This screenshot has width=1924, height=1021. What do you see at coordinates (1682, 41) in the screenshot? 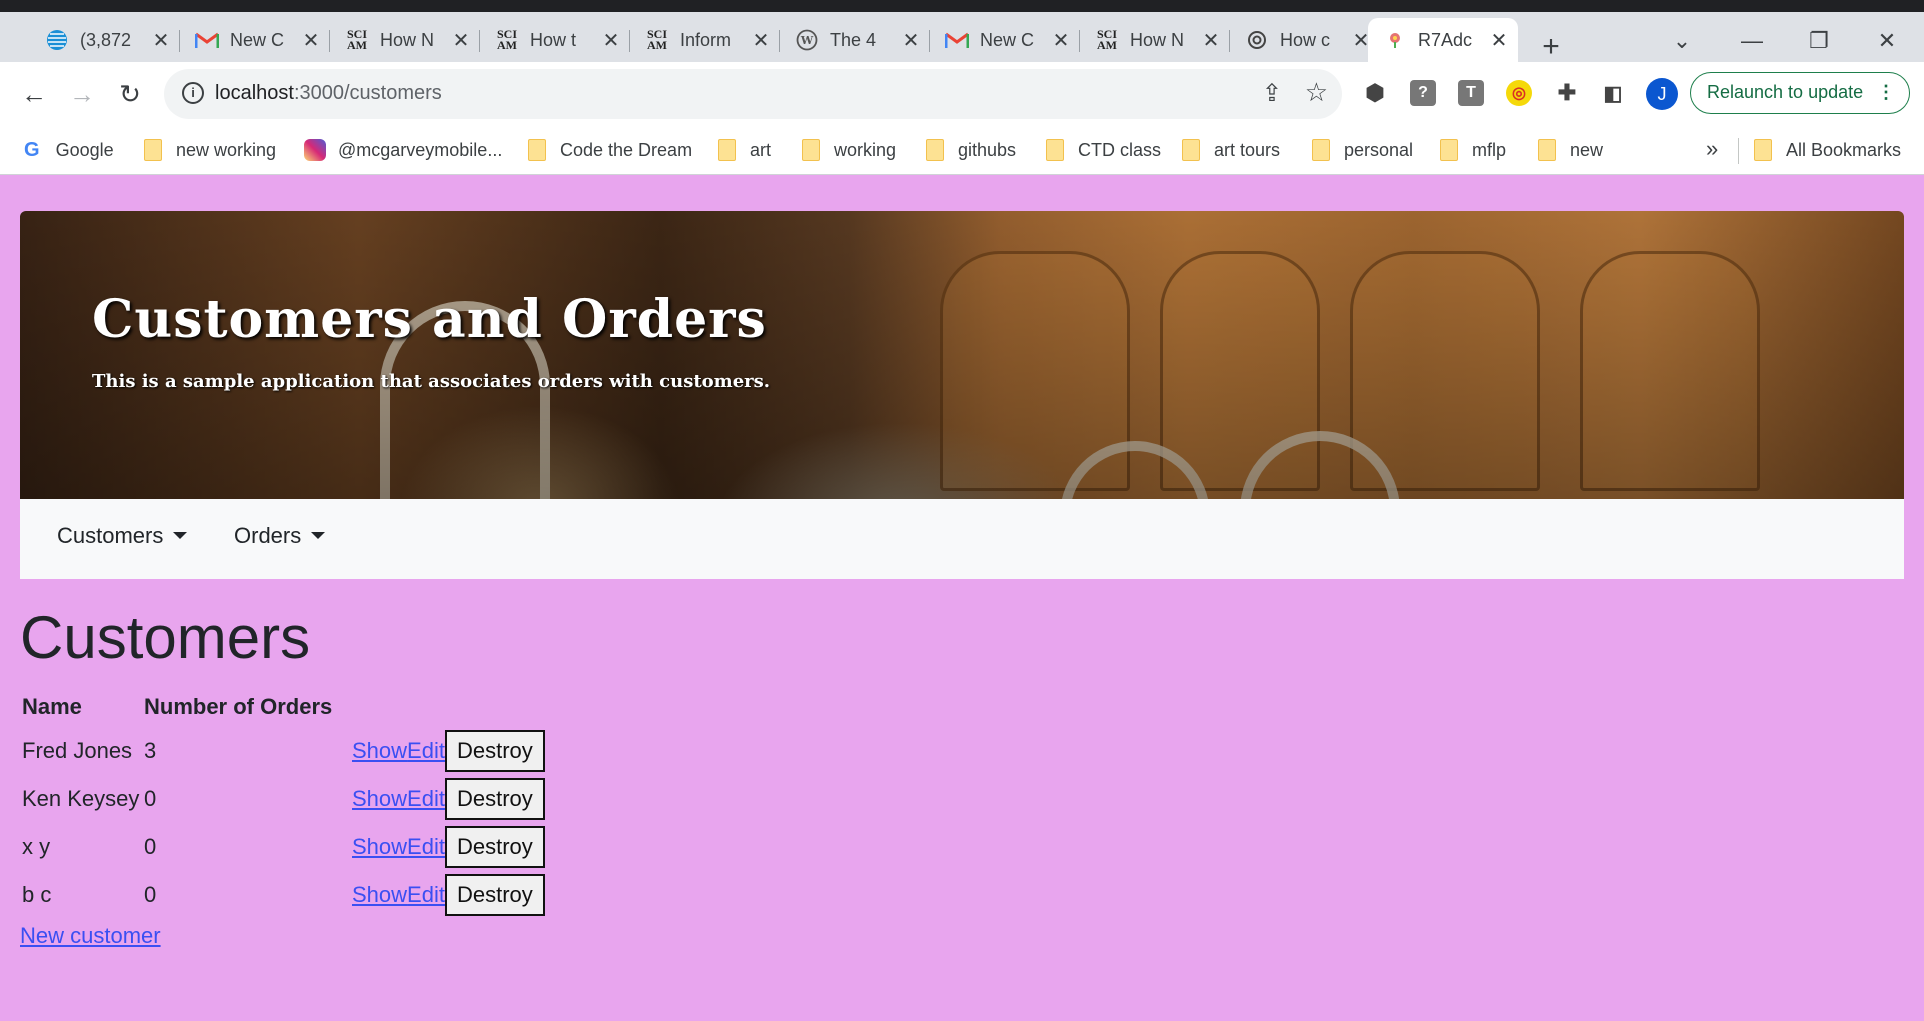
I see `tab-search-chevron-icon: ⌄` at bounding box center [1682, 41].